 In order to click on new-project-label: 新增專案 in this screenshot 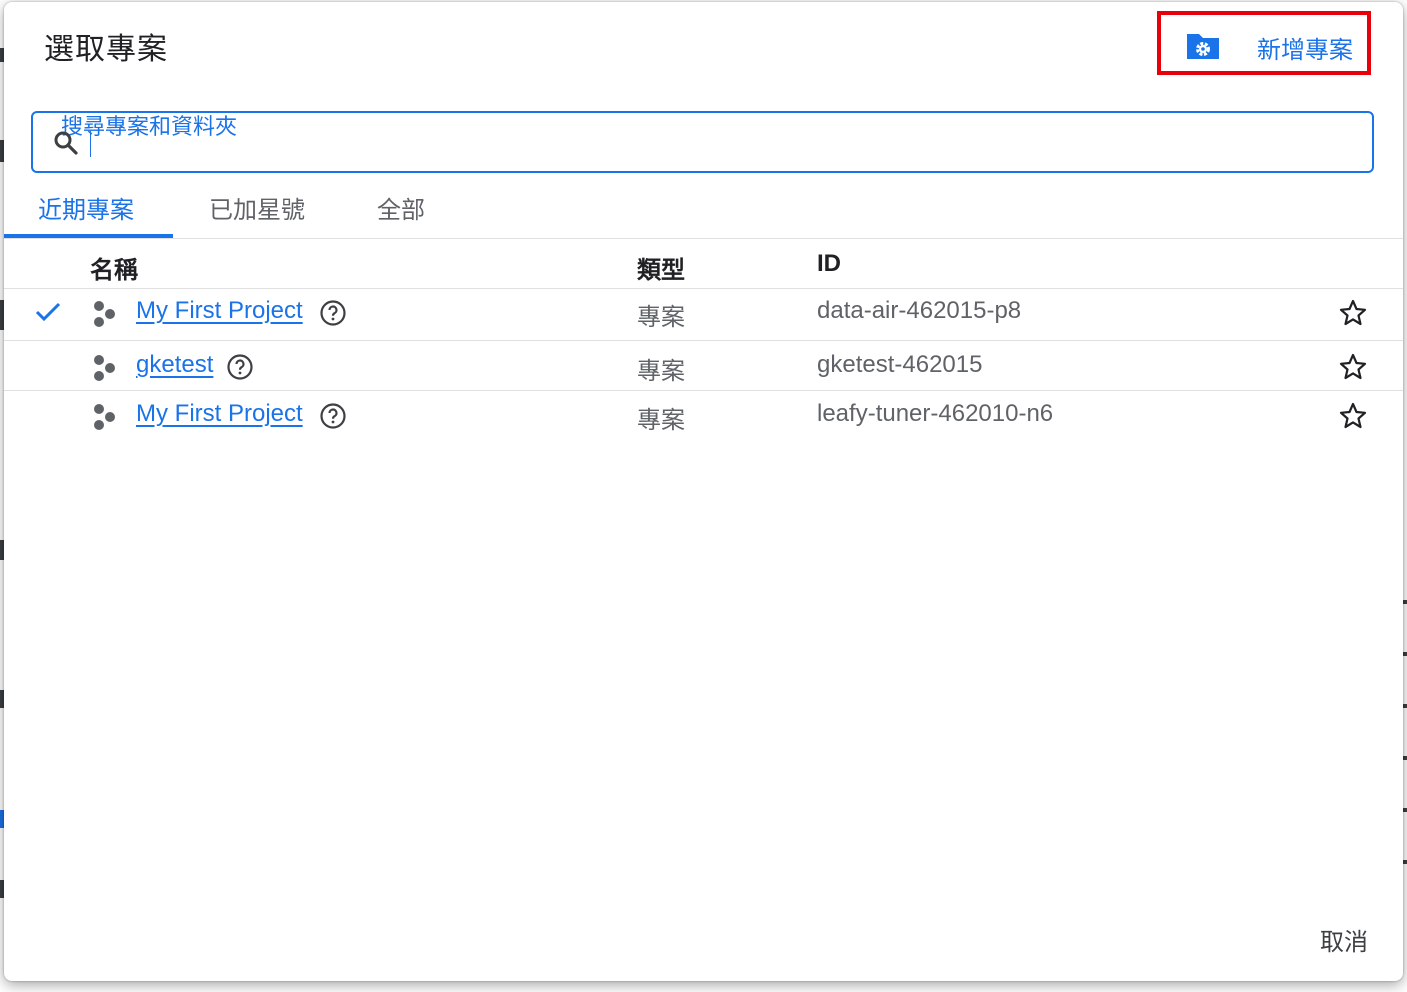, I will do `click(1305, 50)`.